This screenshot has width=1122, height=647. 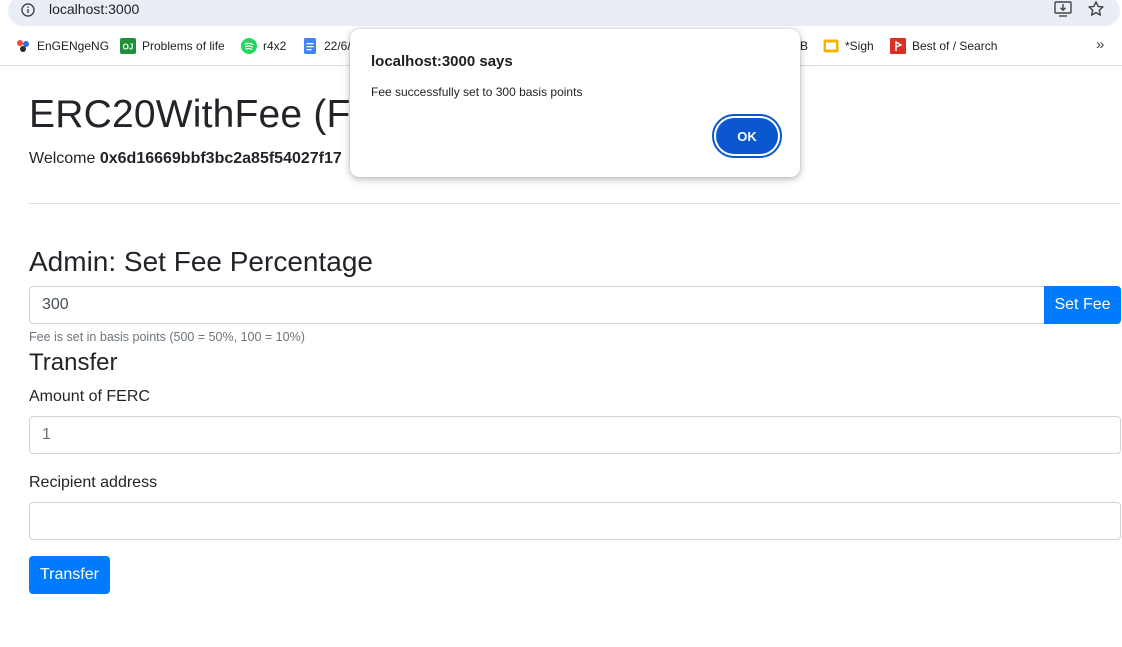 I want to click on install-app-icon, so click(x=1063, y=9).